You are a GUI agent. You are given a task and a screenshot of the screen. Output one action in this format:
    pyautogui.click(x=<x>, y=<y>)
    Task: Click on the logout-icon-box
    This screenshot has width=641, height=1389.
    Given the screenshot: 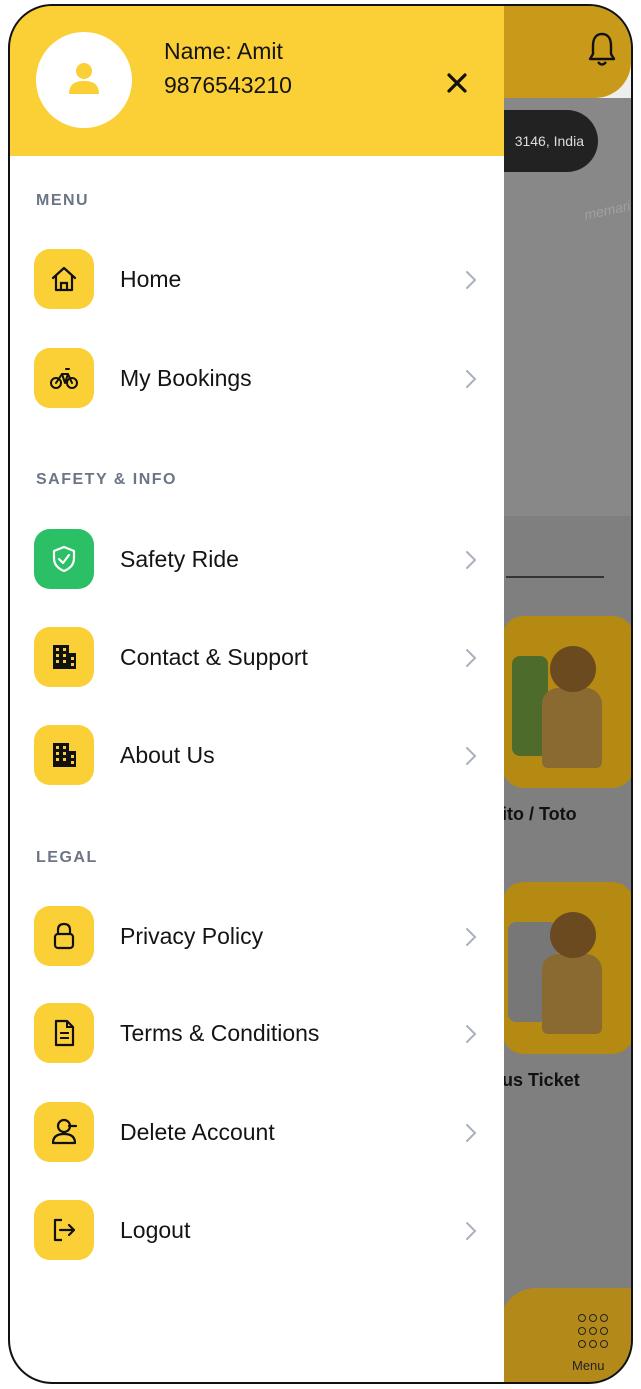 What is the action you would take?
    pyautogui.click(x=64, y=1230)
    